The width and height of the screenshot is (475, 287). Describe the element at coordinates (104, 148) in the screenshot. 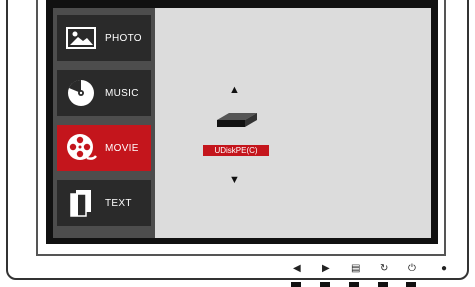

I see `menu-item-movie: MOVIE` at that location.